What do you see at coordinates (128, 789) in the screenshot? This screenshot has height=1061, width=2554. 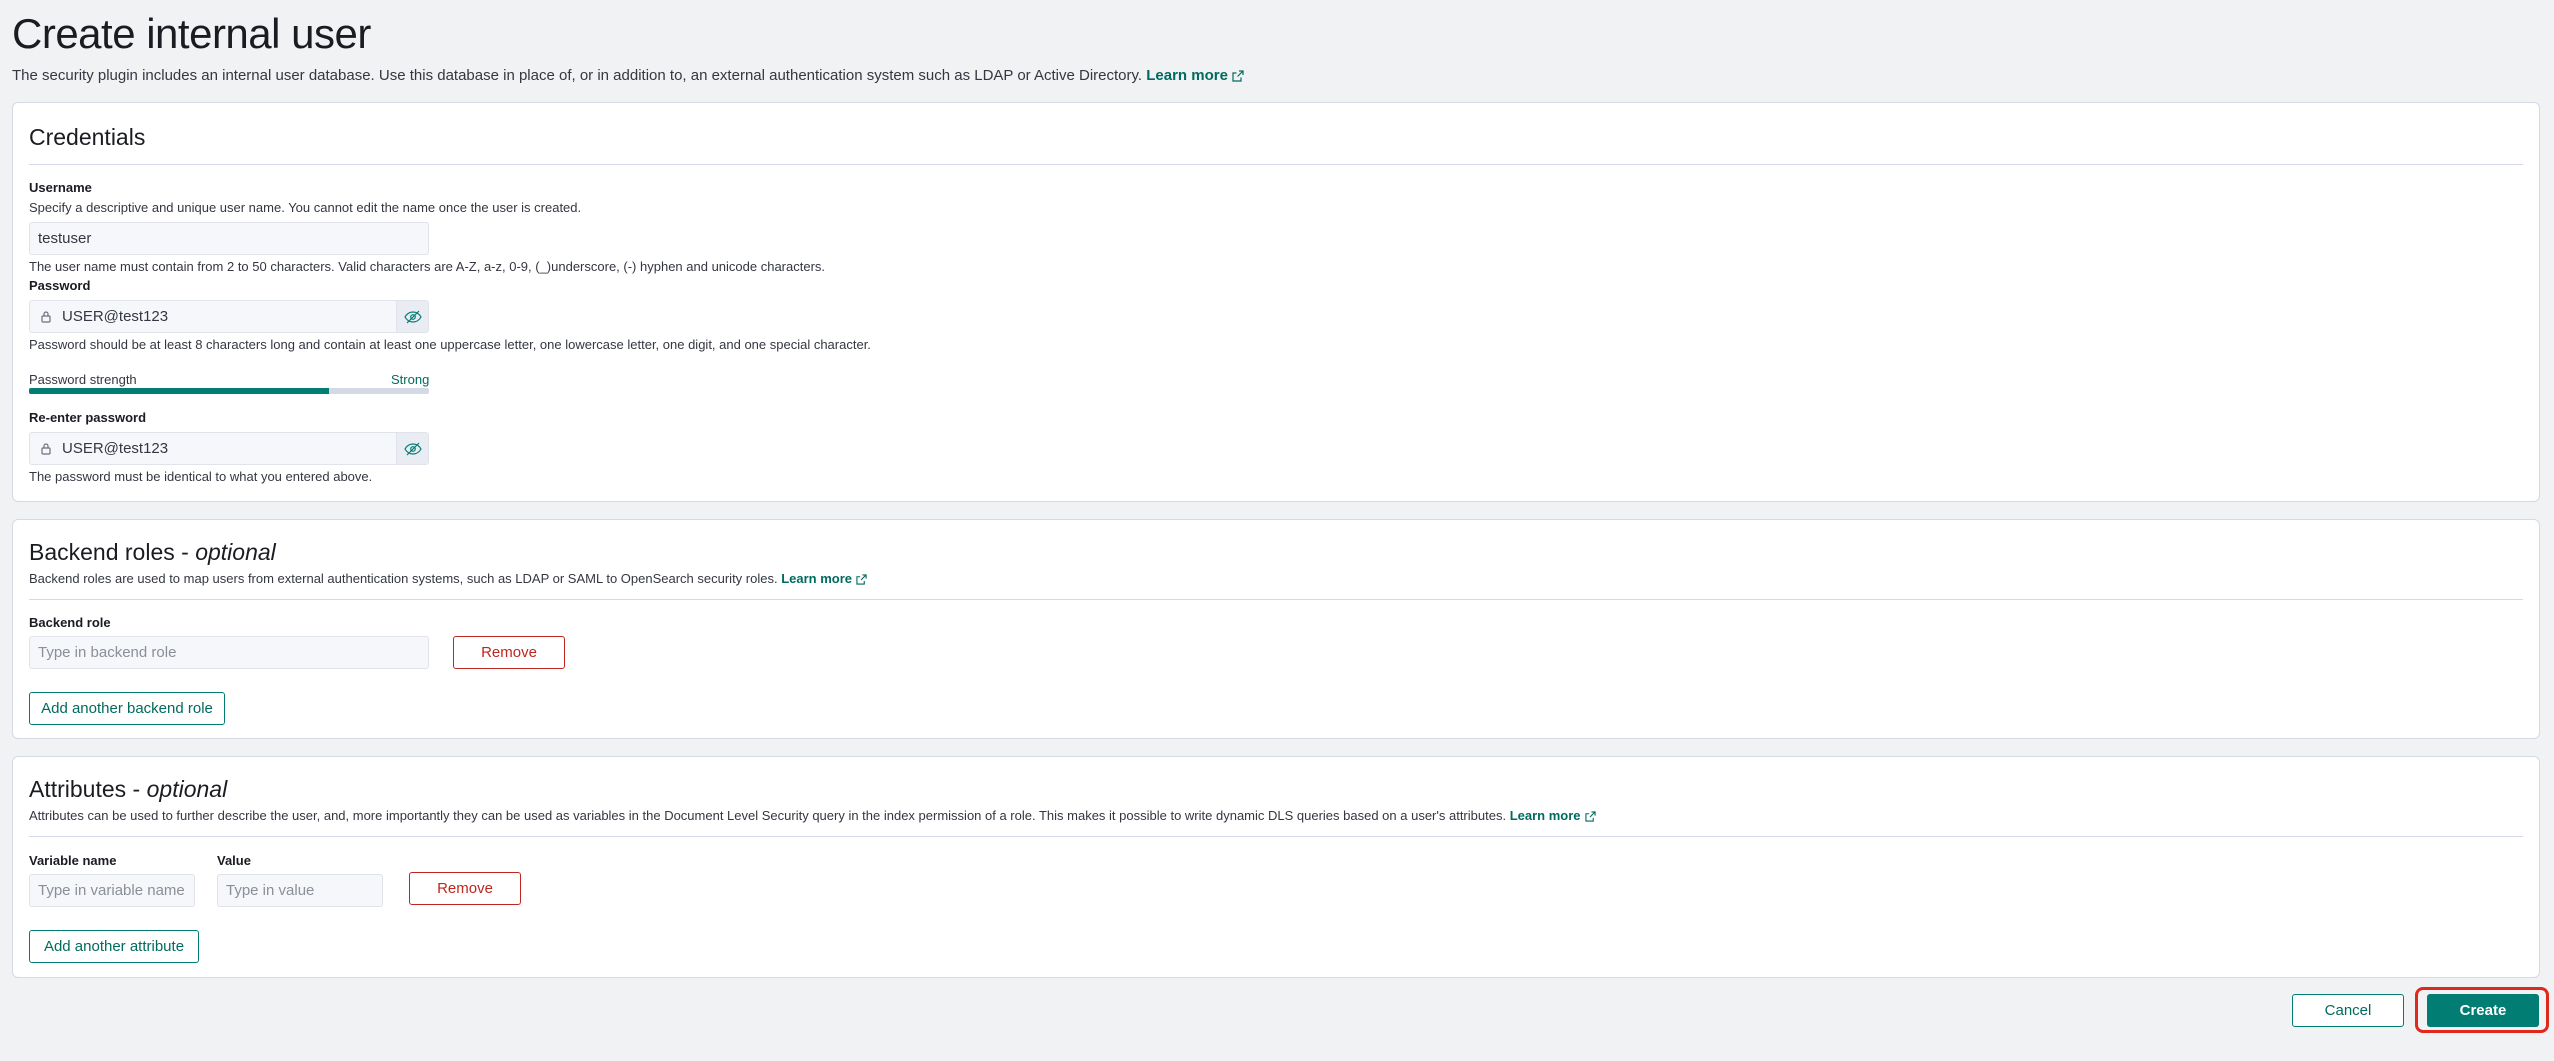 I see `attributes-title: Attributes - optional` at bounding box center [128, 789].